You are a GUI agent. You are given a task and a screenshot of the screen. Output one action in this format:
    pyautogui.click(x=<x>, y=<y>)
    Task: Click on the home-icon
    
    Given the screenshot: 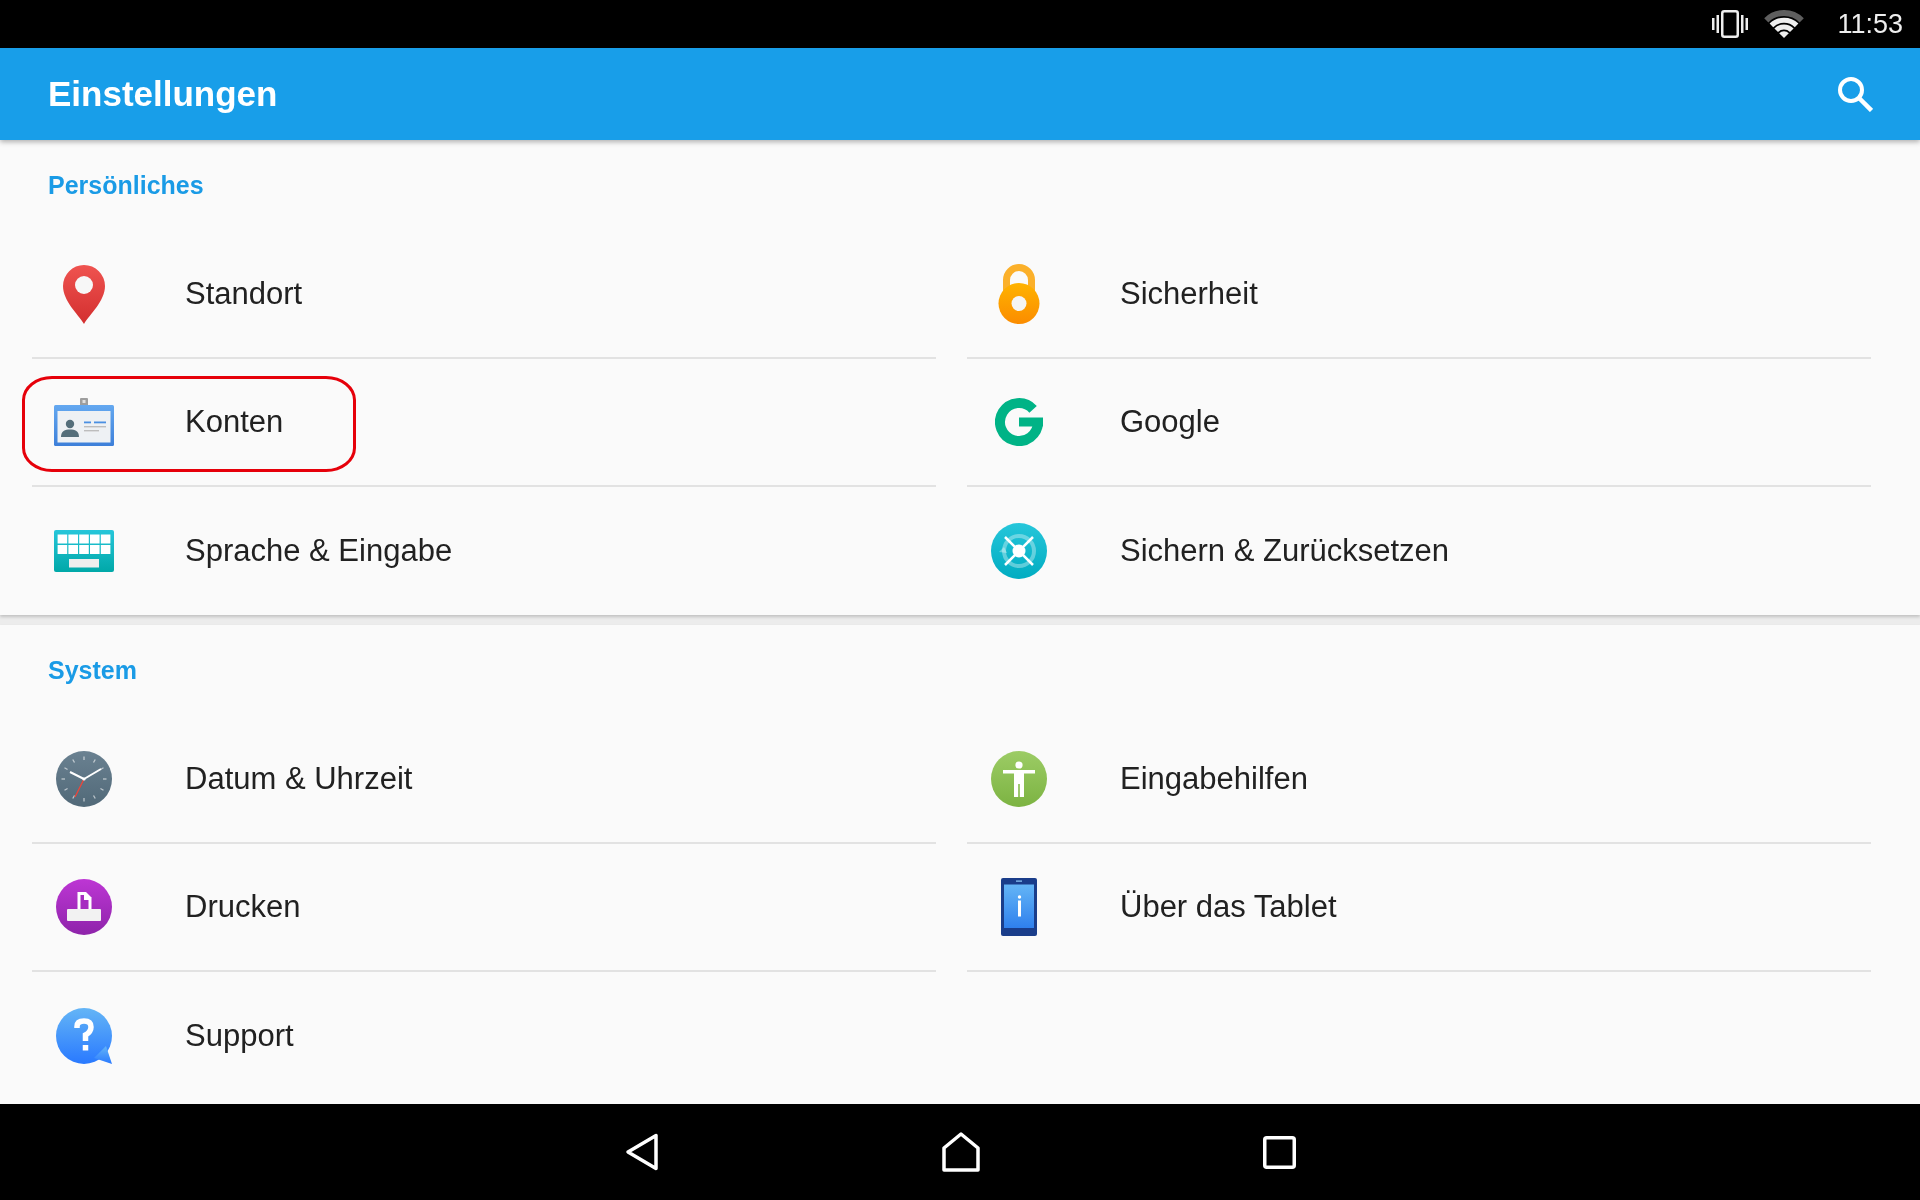 What is the action you would take?
    pyautogui.click(x=960, y=1152)
    